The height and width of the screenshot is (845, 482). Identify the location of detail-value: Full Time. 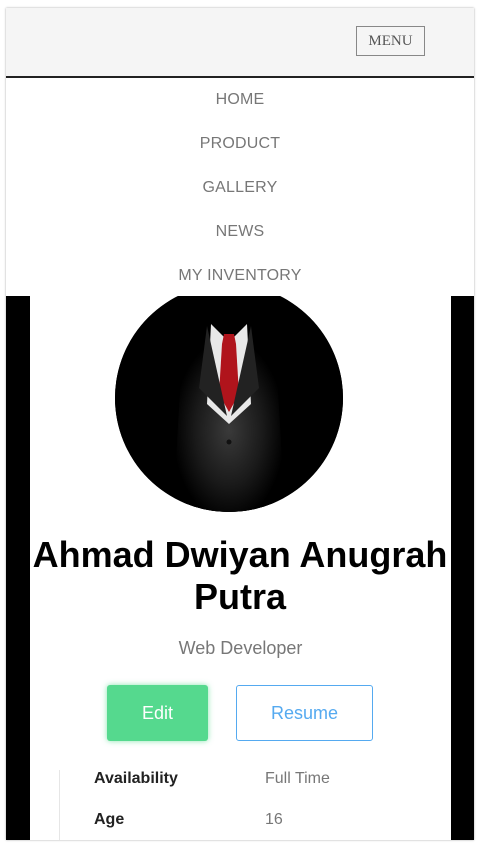
(297, 778).